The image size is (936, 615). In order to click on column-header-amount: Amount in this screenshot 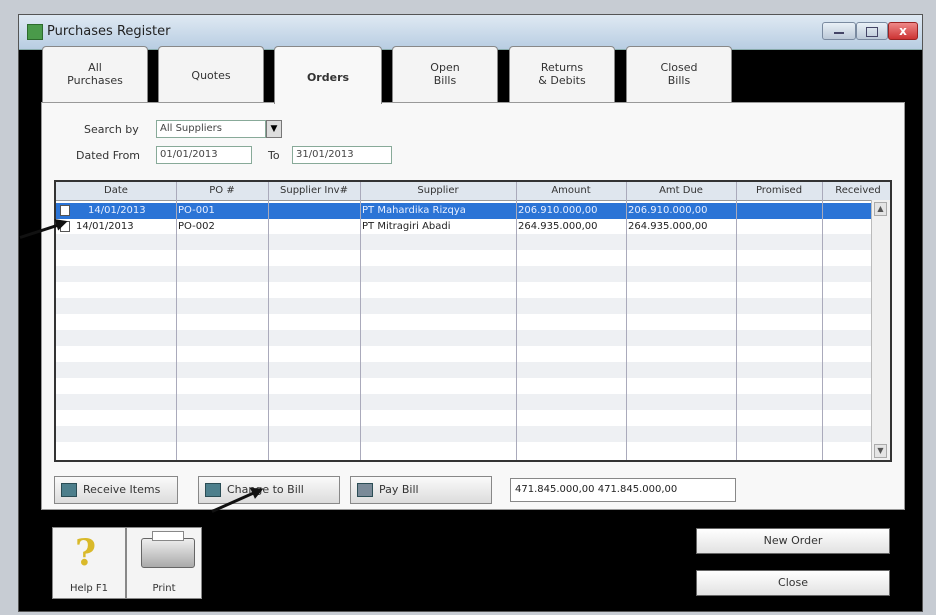, I will do `click(571, 191)`.